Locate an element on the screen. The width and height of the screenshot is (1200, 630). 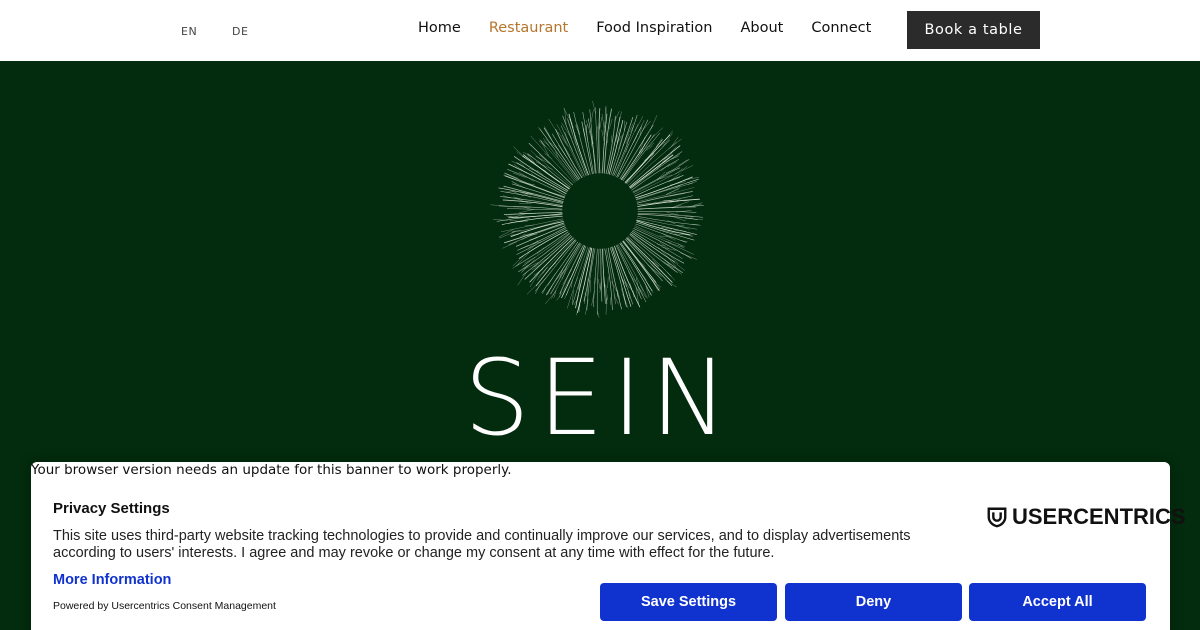
nav-home: Home is located at coordinates (439, 28).